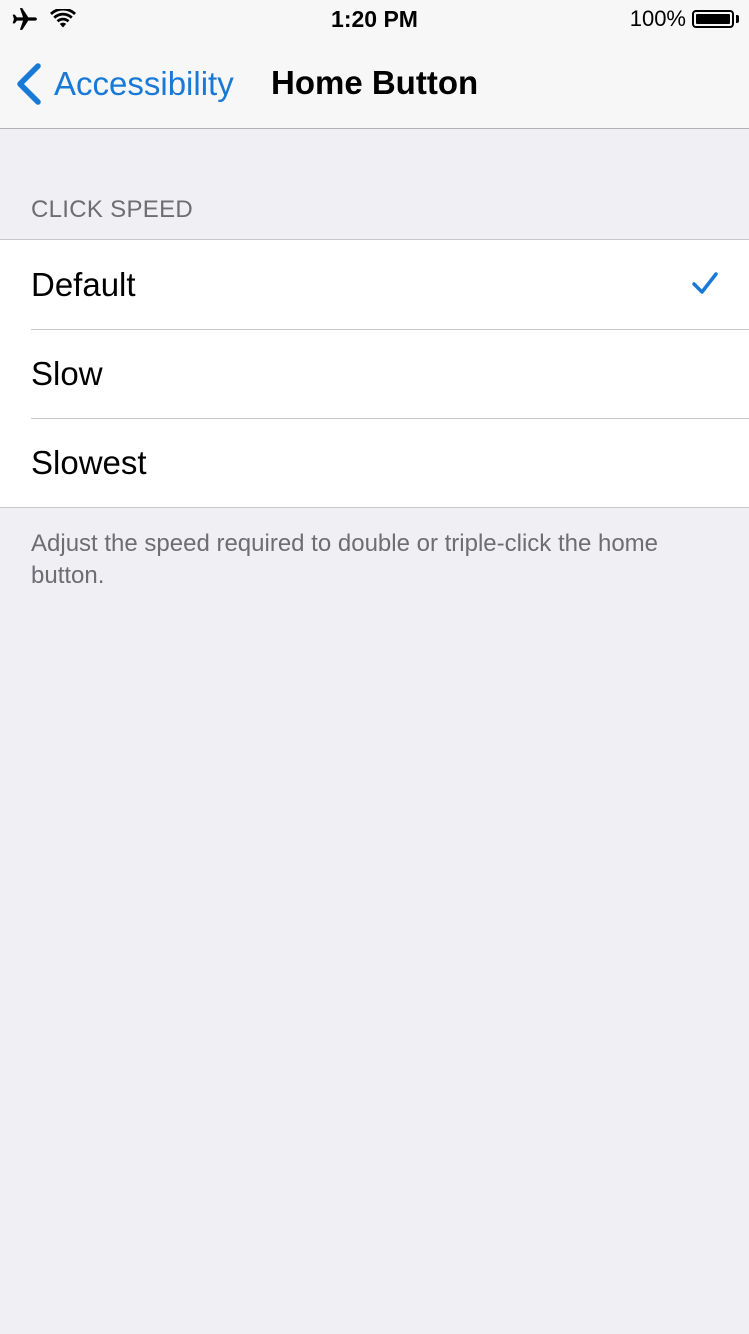 This screenshot has width=749, height=1334. What do you see at coordinates (705, 283) in the screenshot?
I see `checkmark-icon` at bounding box center [705, 283].